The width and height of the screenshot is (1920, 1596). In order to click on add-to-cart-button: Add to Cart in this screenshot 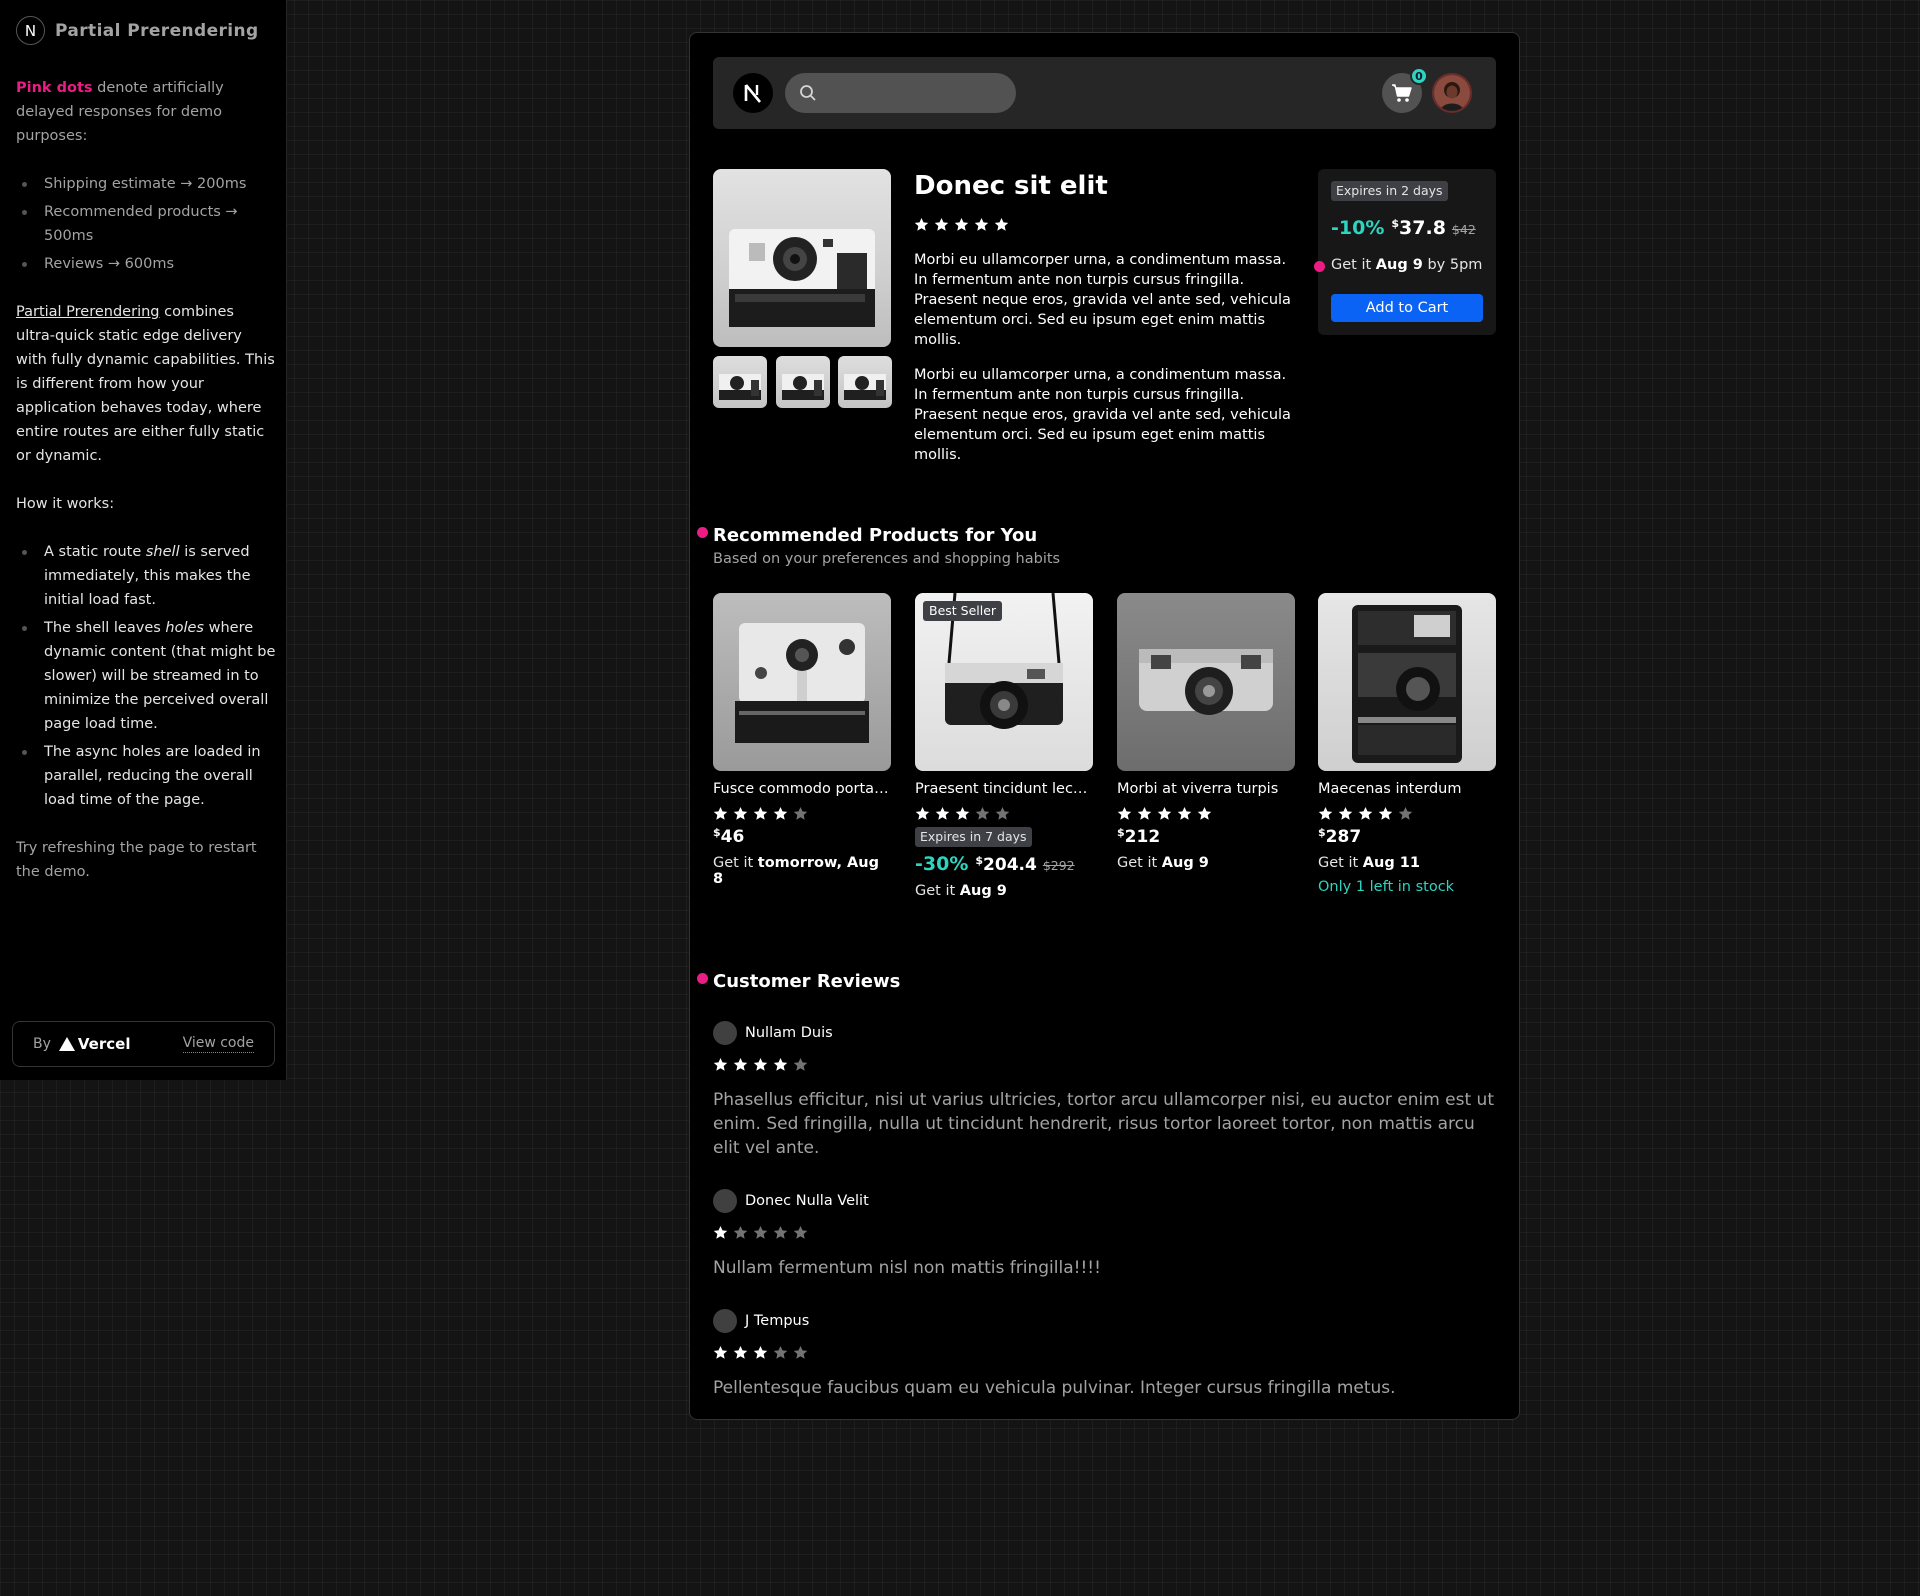, I will do `click(1407, 308)`.